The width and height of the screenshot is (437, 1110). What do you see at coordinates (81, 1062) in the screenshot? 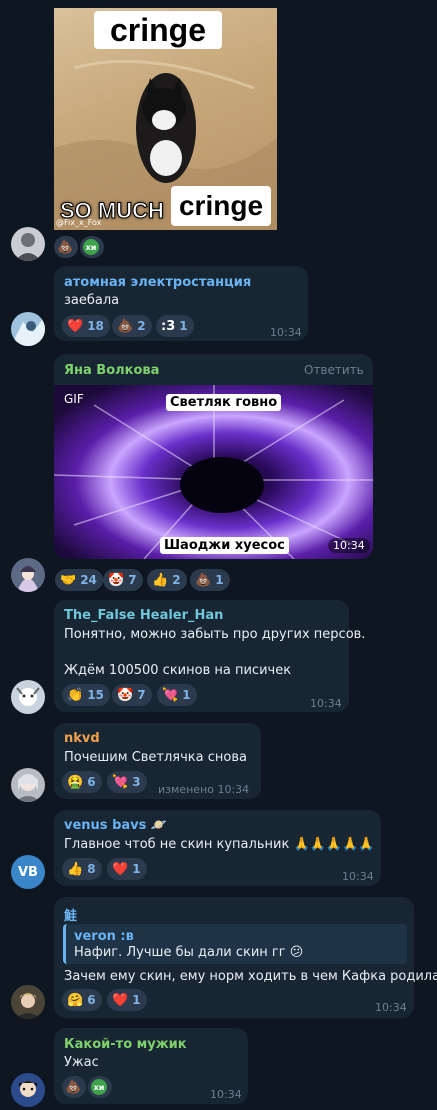
I see `message-text: Ужас` at bounding box center [81, 1062].